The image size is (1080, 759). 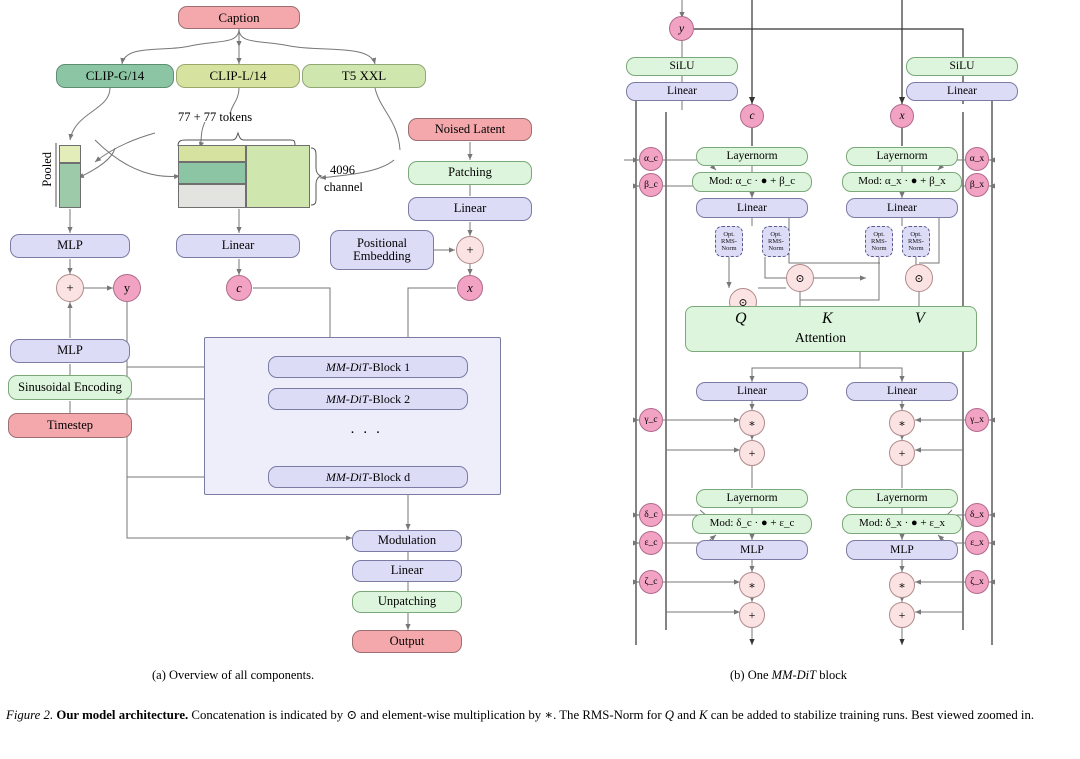 I want to click on param-alpha-x: α_x, so click(x=977, y=159).